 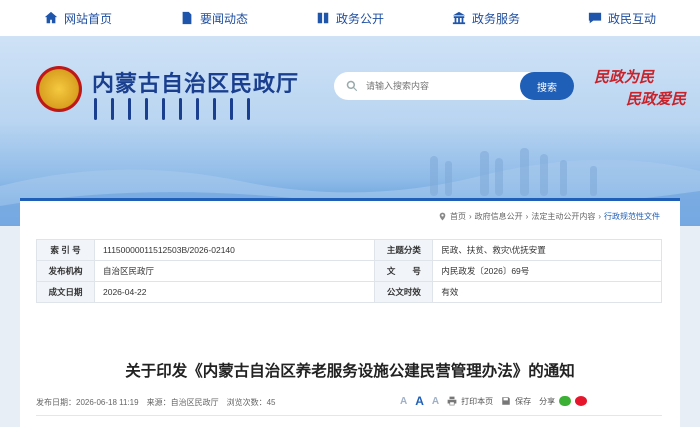 I want to click on document-info: 发布日期：2026-06-18 11:19 来源：自治区民政厅 浏览次数：45, so click(x=156, y=402).